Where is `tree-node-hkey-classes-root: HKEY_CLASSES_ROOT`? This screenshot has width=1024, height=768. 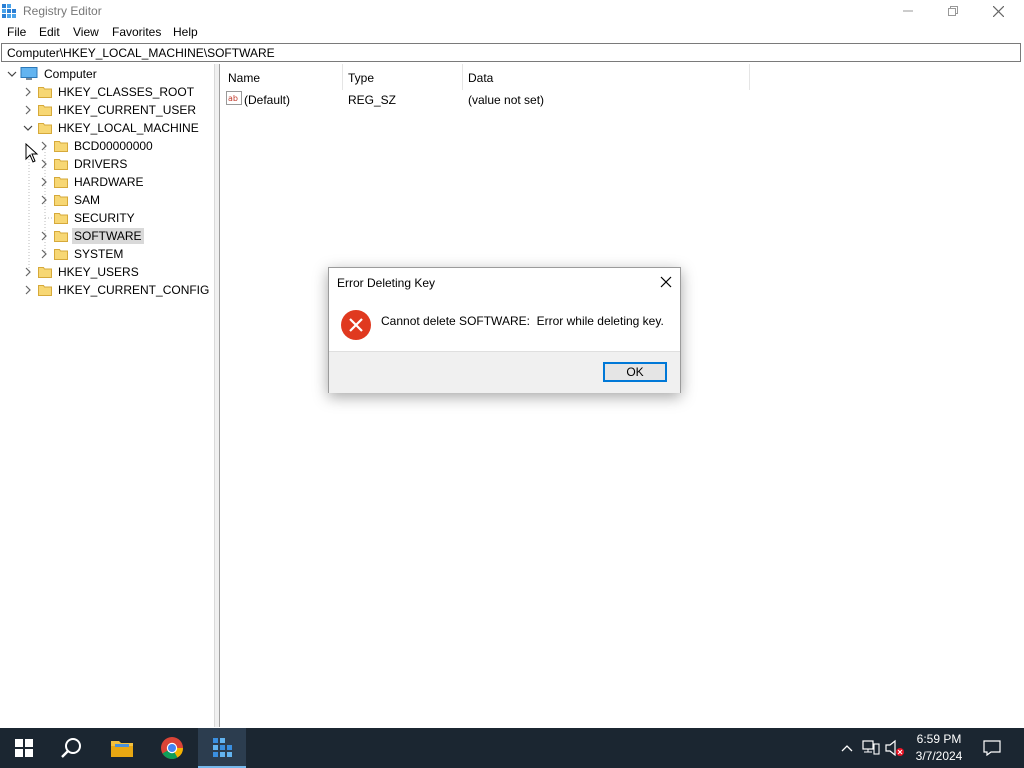
tree-node-hkey-classes-root: HKEY_CLASSES_ROOT is located at coordinates (109, 92).